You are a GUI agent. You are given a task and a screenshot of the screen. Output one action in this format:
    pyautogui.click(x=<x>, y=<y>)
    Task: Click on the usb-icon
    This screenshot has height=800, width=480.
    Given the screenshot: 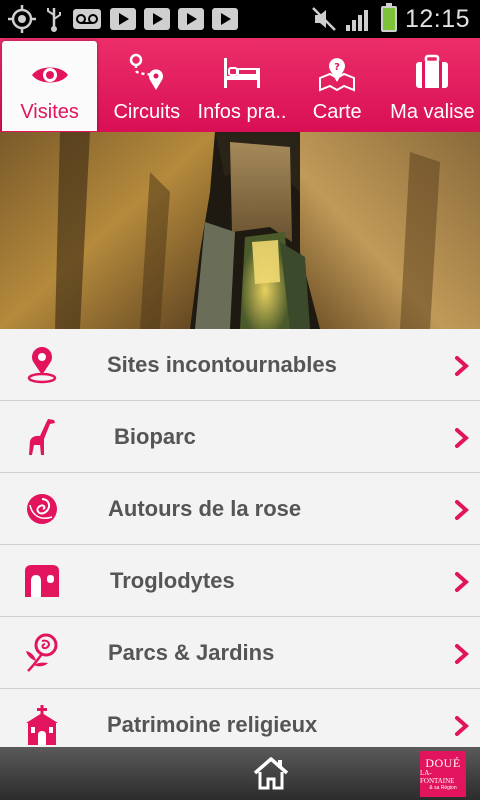 What is the action you would take?
    pyautogui.click(x=54, y=20)
    